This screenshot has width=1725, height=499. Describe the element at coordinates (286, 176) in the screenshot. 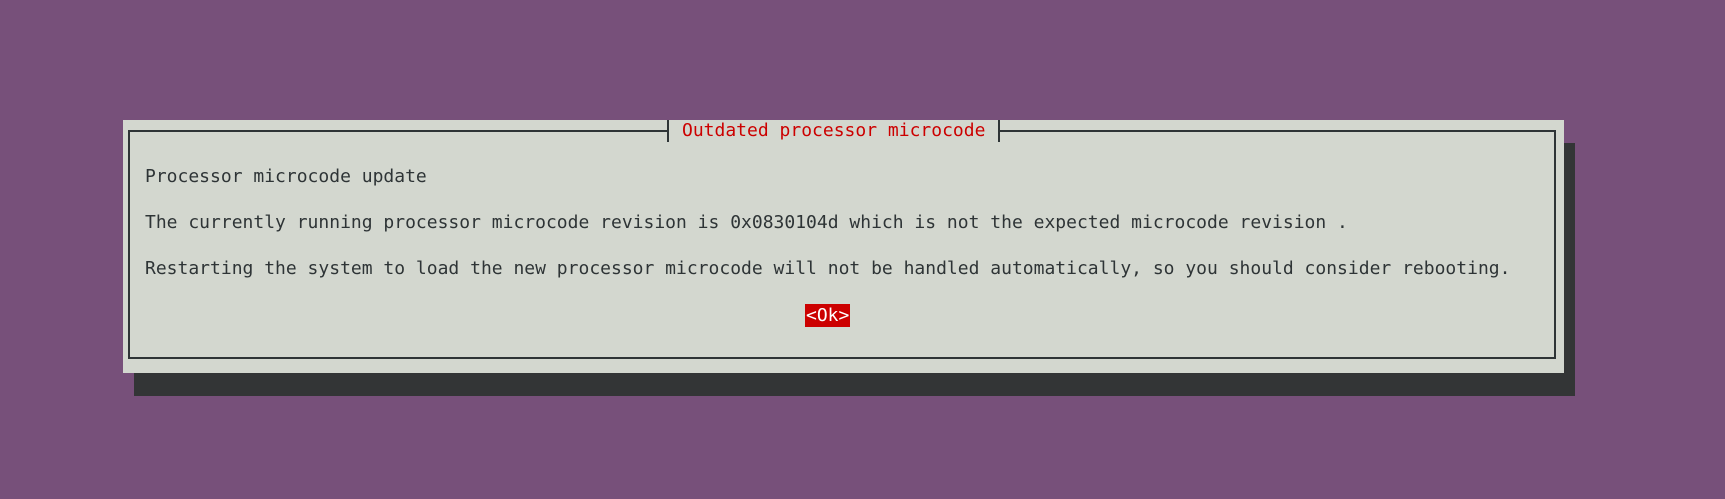

I see `message-heading: Processor microcode update` at that location.